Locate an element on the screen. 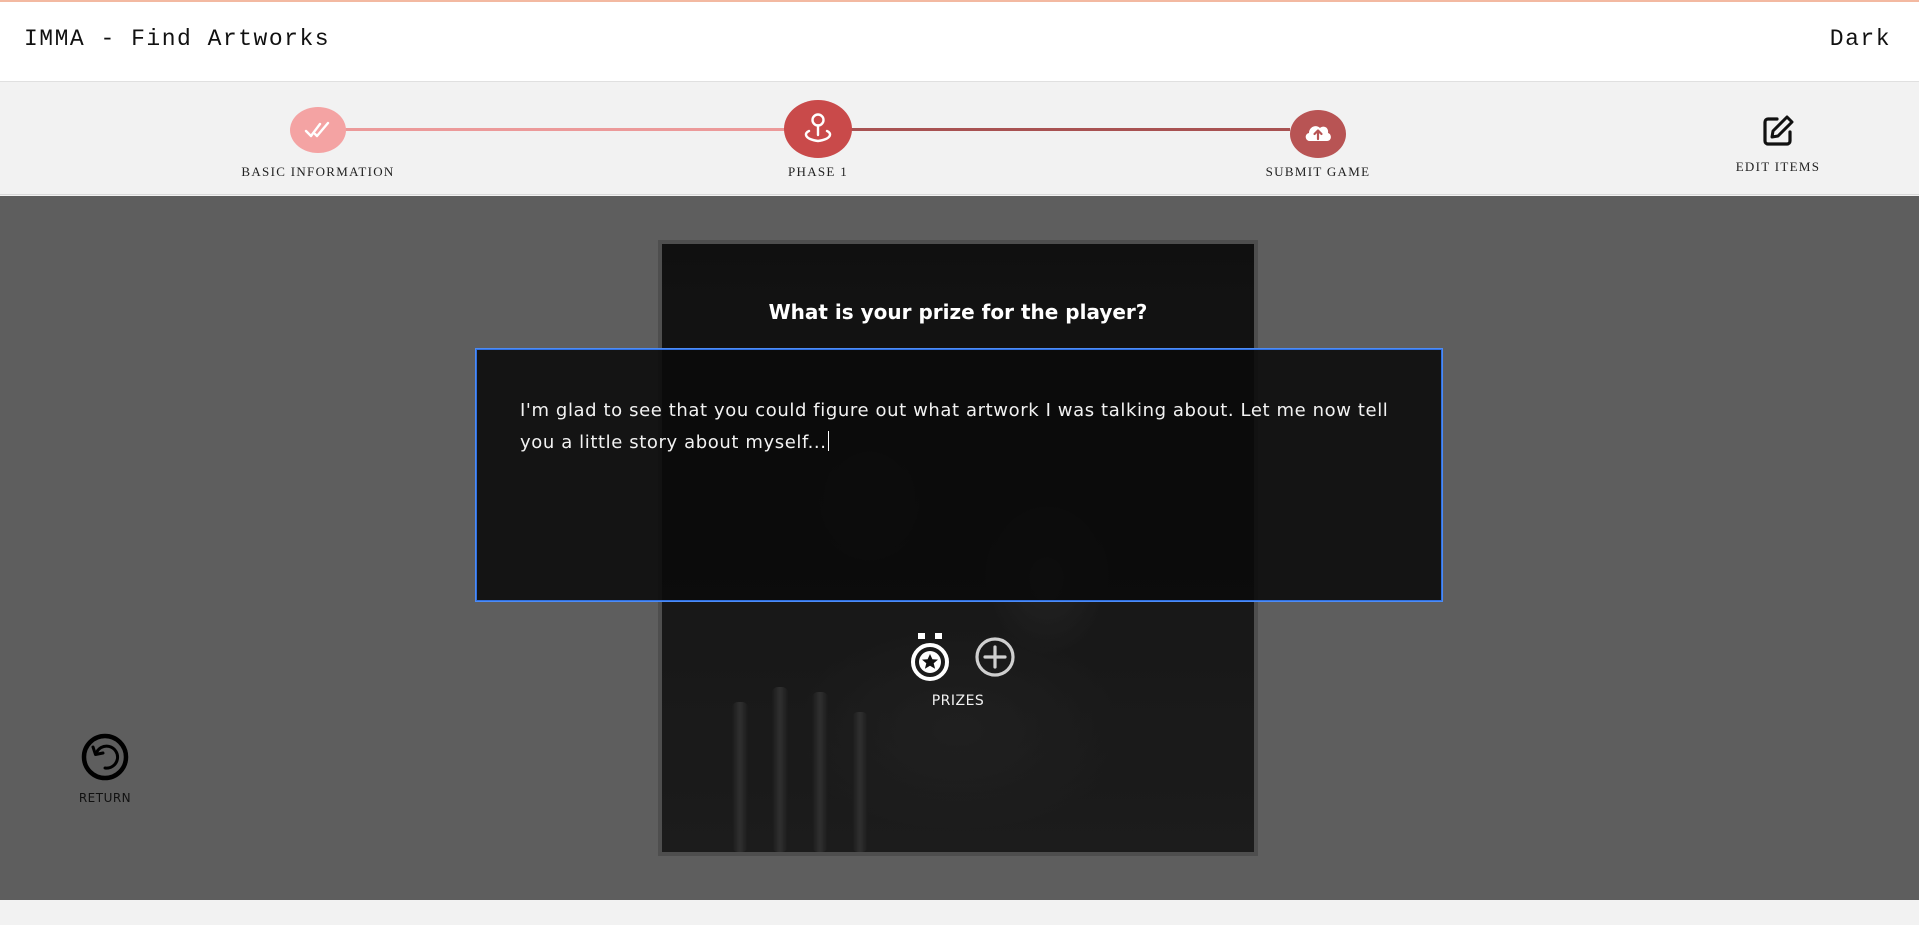  prize-question: What is your prize for the player? is located at coordinates (958, 312).